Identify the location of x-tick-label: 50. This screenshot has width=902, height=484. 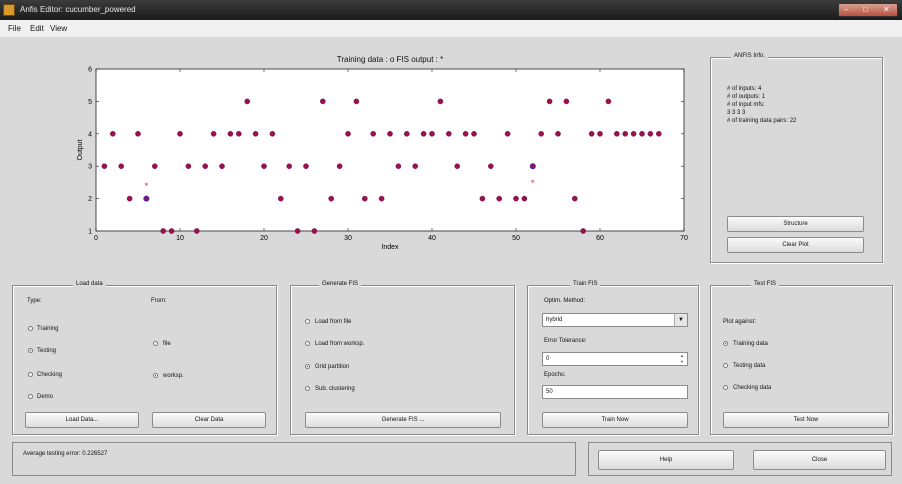
(516, 238).